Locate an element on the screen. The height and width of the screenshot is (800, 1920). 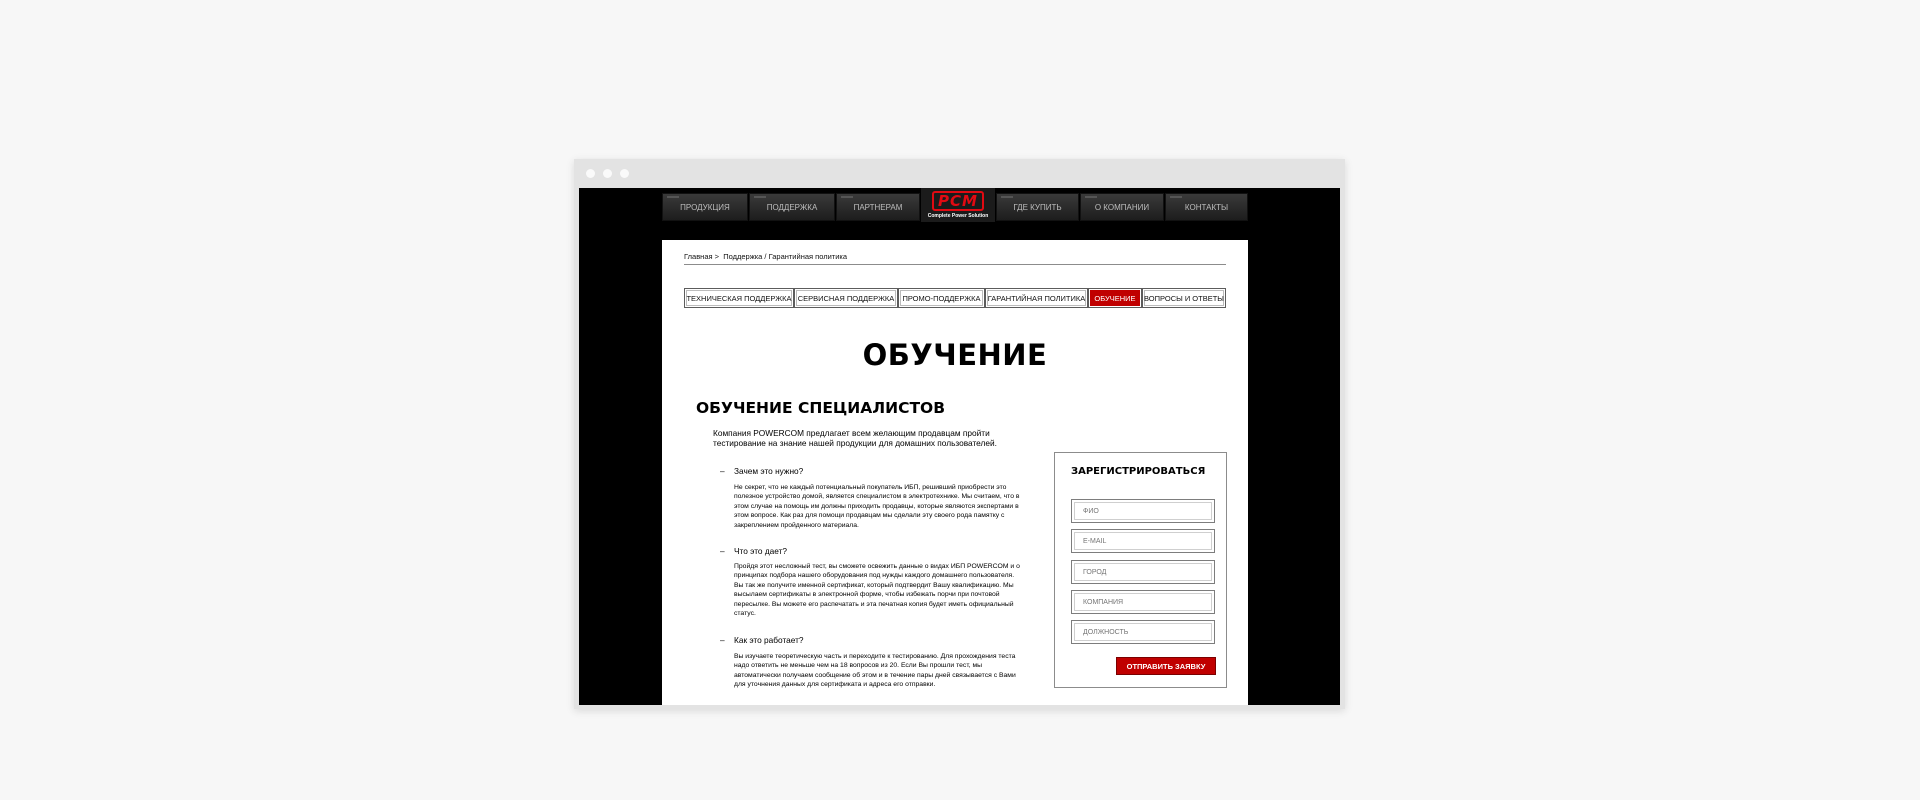
browser-titlebar is located at coordinates (959, 173).